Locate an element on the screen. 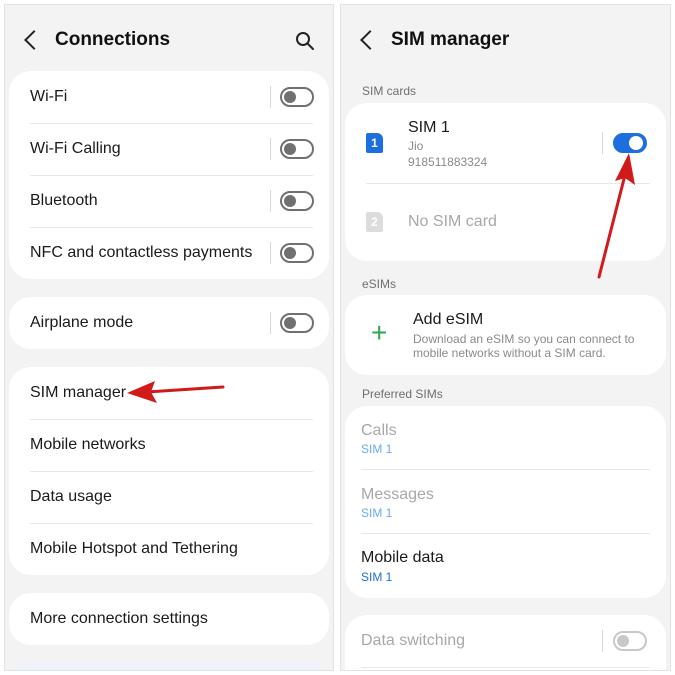  sim1-toggle is located at coordinates (630, 143).